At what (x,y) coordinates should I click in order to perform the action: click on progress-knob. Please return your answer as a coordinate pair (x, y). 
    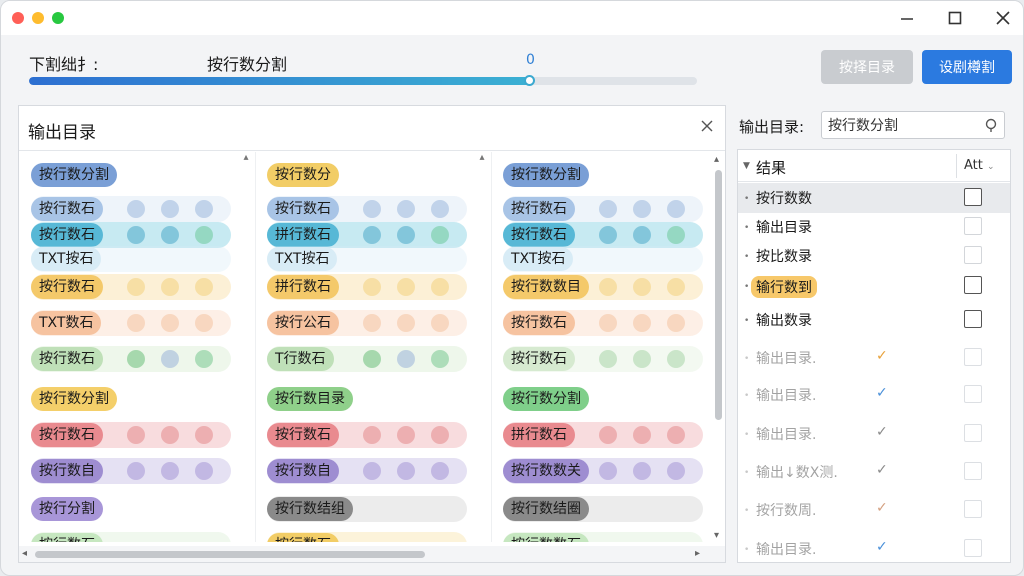
    Looking at the image, I should click on (529, 80).